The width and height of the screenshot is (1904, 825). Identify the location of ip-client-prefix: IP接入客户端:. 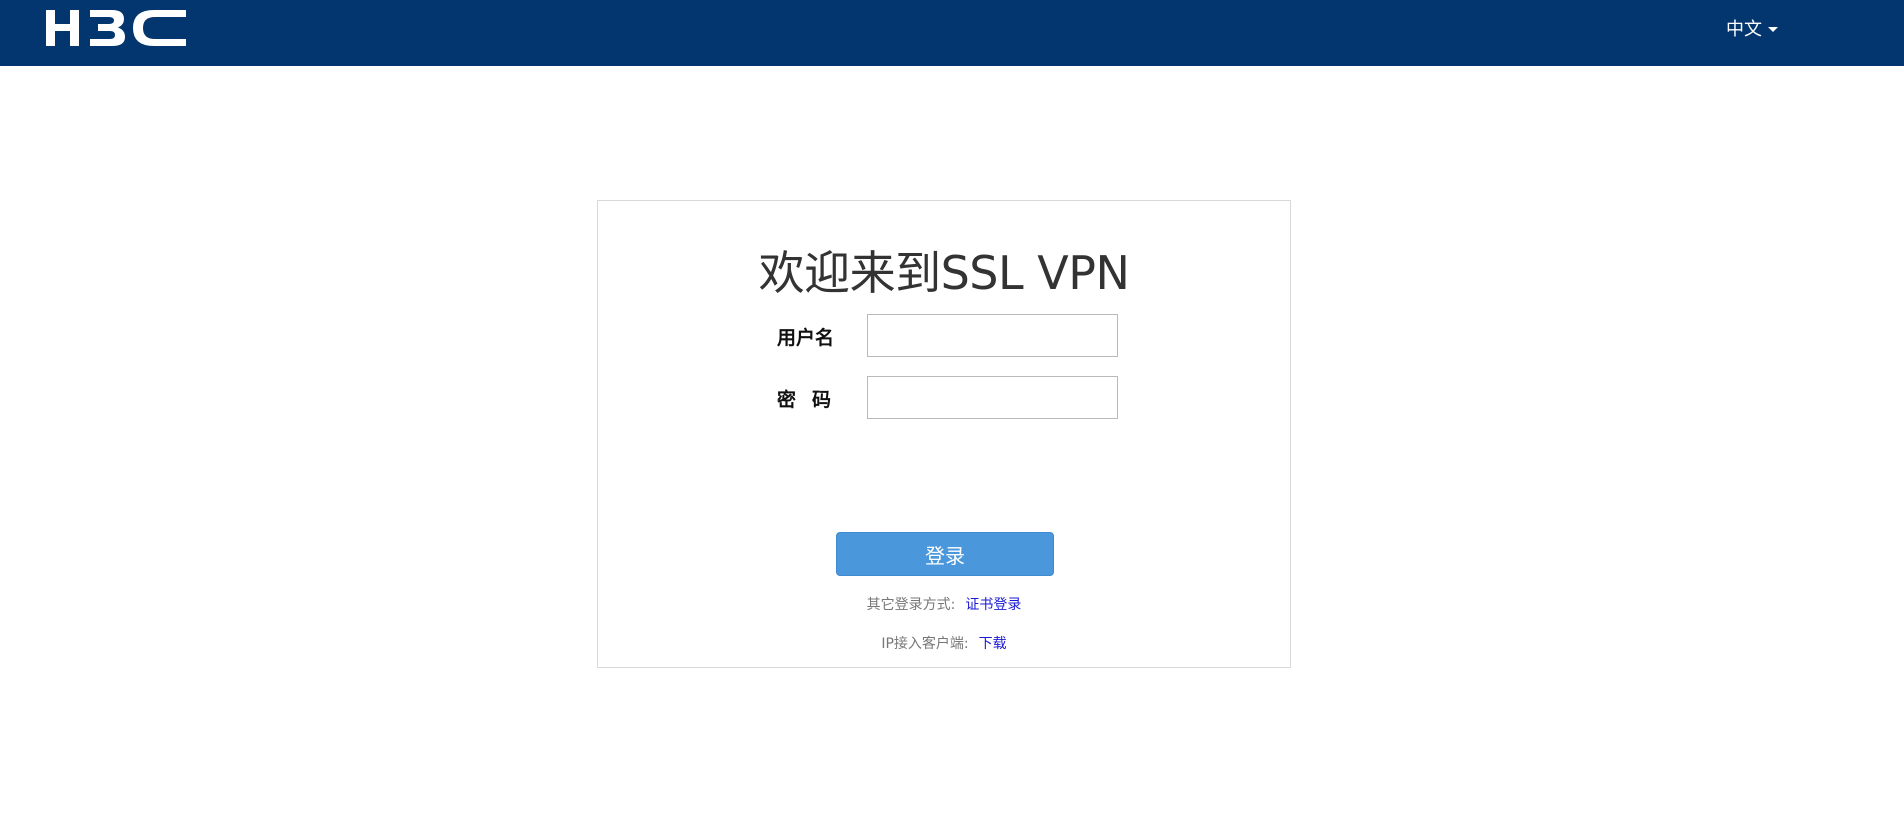
(925, 644).